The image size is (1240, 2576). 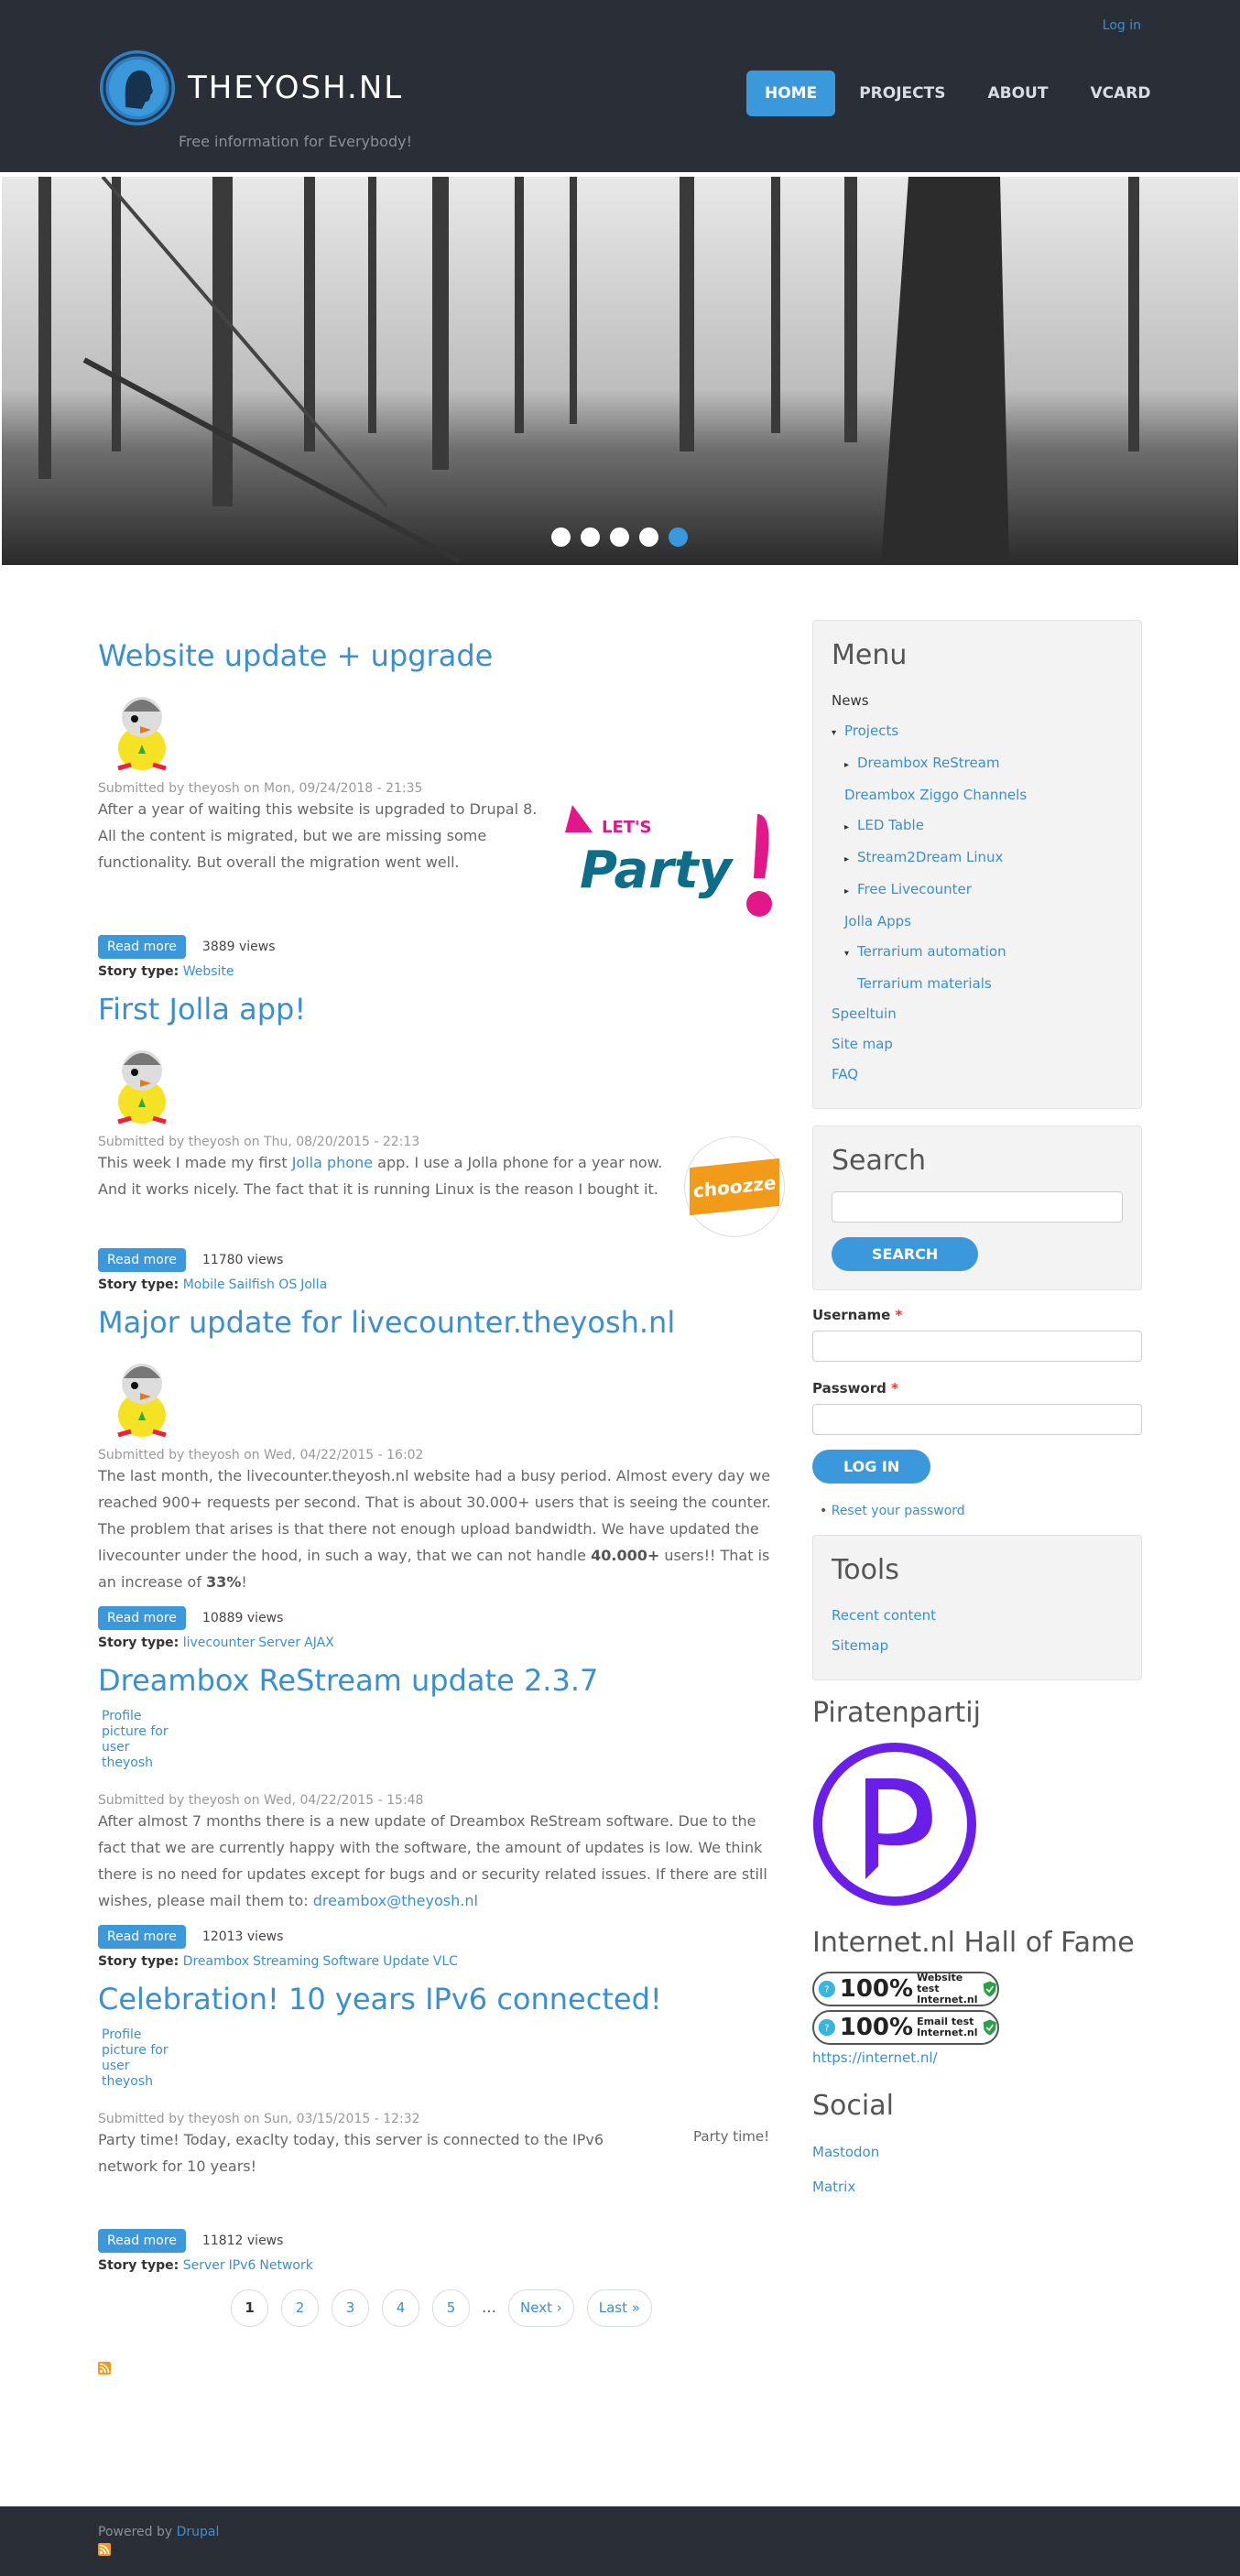 What do you see at coordinates (350, 1961) in the screenshot?
I see `tag-link: Software` at bounding box center [350, 1961].